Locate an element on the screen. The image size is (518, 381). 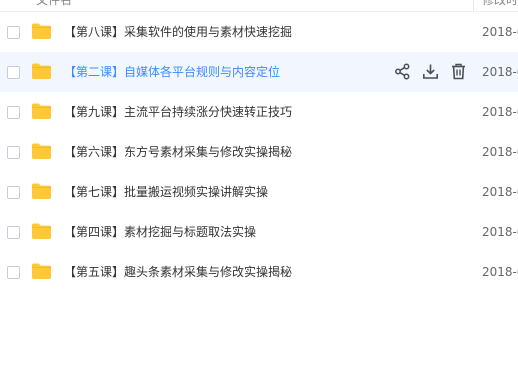
file-row: 【第四课】素材挖掘与标题取法实操 2018-0 is located at coordinates (259, 232).